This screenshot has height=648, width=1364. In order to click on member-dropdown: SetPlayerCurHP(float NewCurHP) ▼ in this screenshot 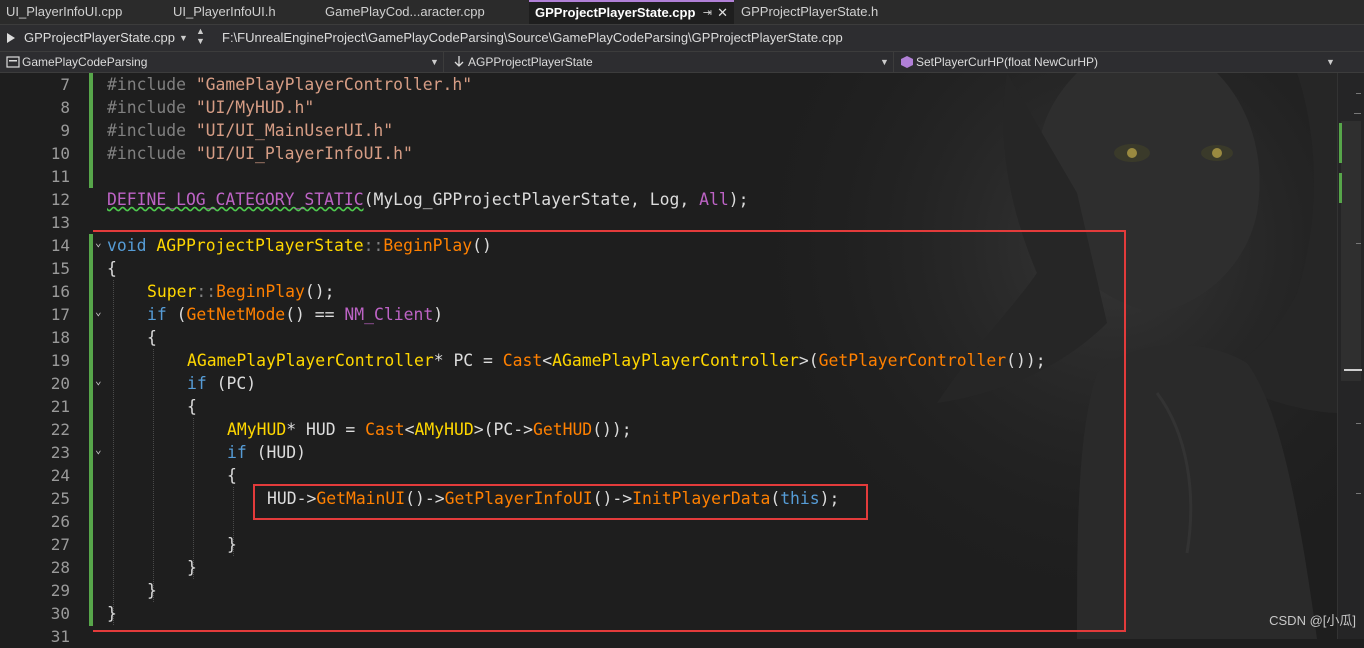, I will do `click(1118, 62)`.